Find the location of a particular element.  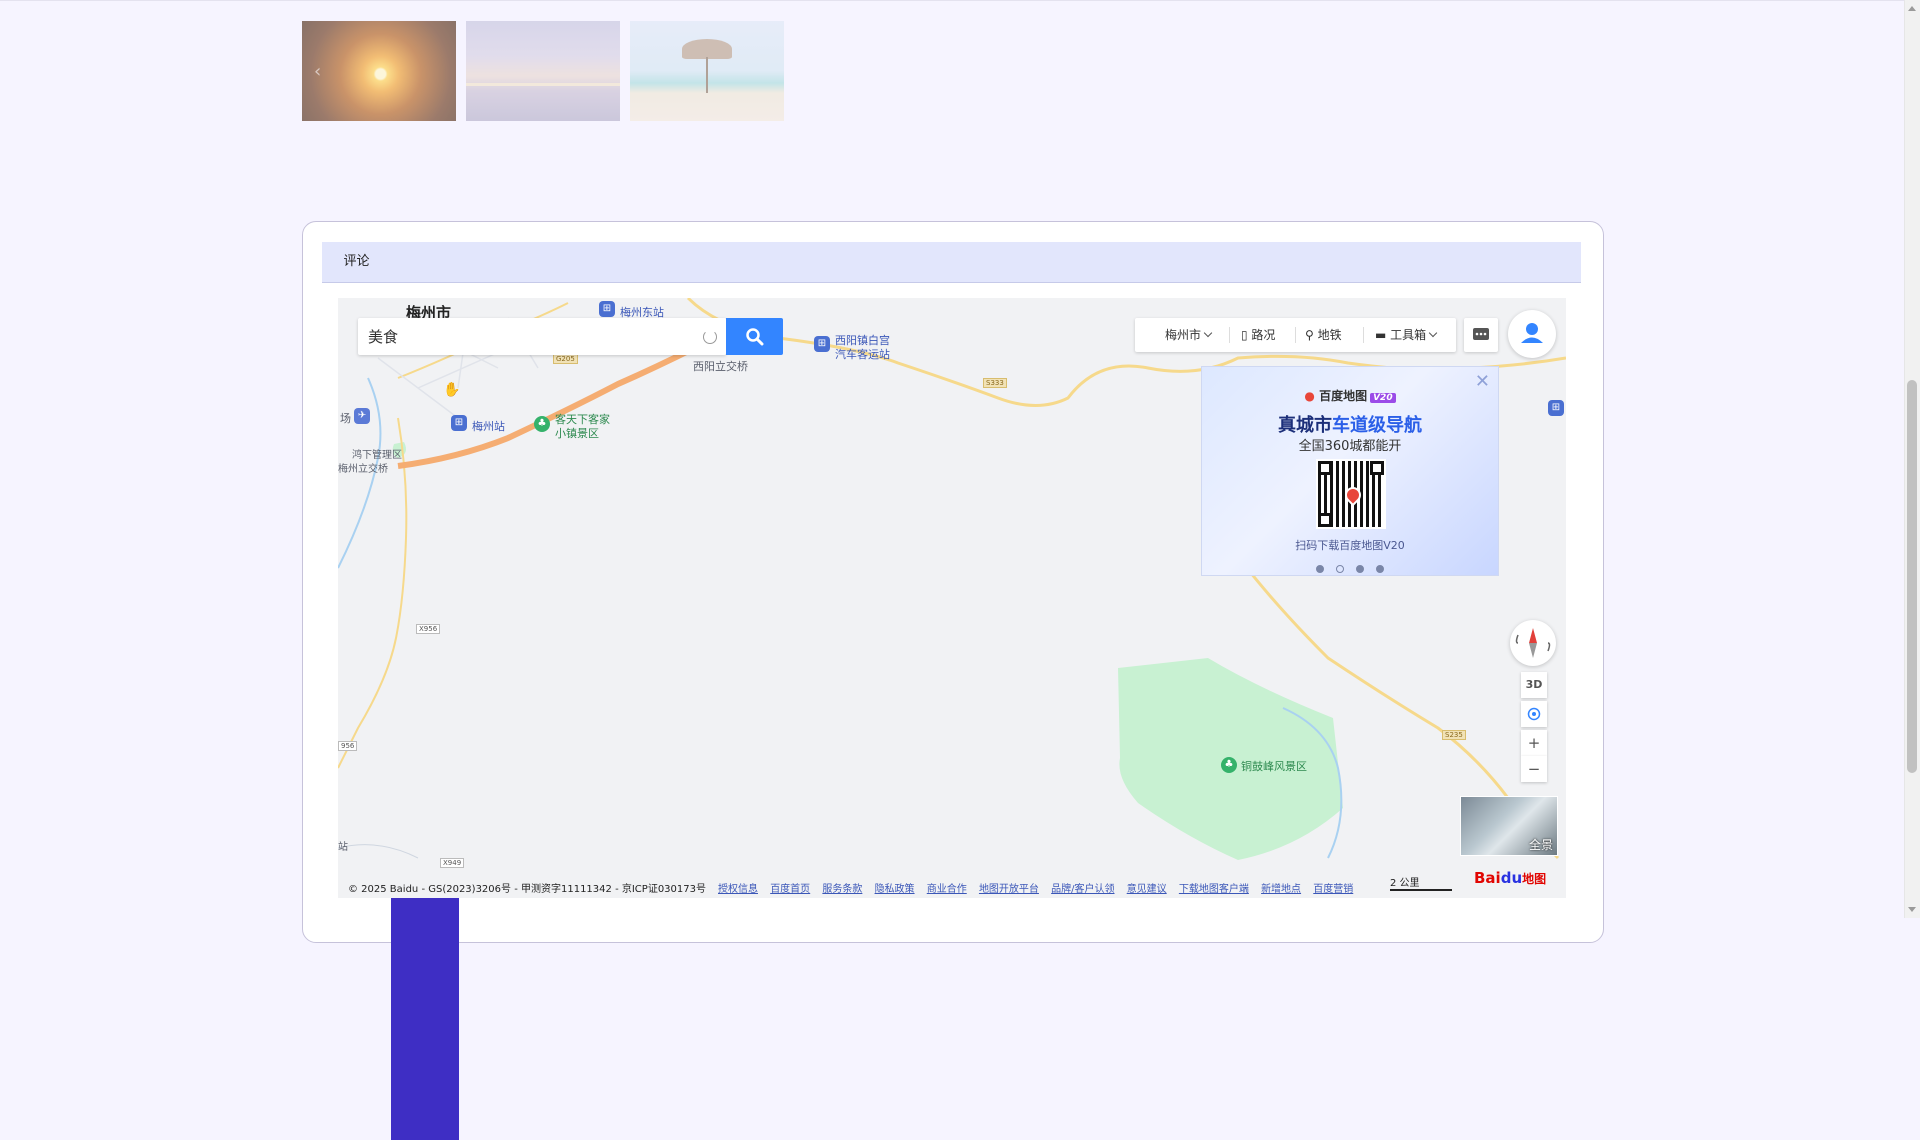

map-toolbar: 梅州市 ▯ 路况 ⚲ 地铁 ▬ 工具箱 is located at coordinates (1295, 335).